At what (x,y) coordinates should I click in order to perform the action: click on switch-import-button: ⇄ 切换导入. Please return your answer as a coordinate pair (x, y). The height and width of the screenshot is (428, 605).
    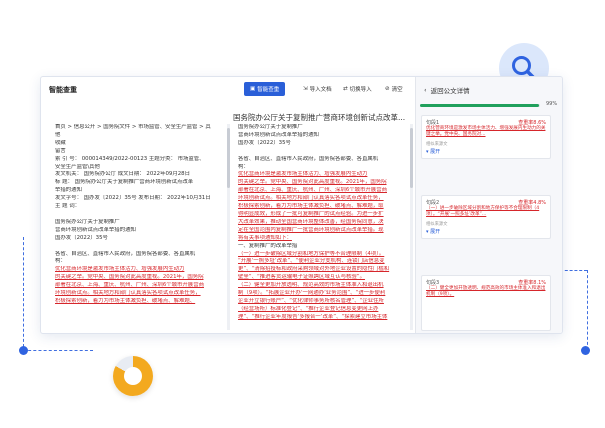
    Looking at the image, I should click on (357, 89).